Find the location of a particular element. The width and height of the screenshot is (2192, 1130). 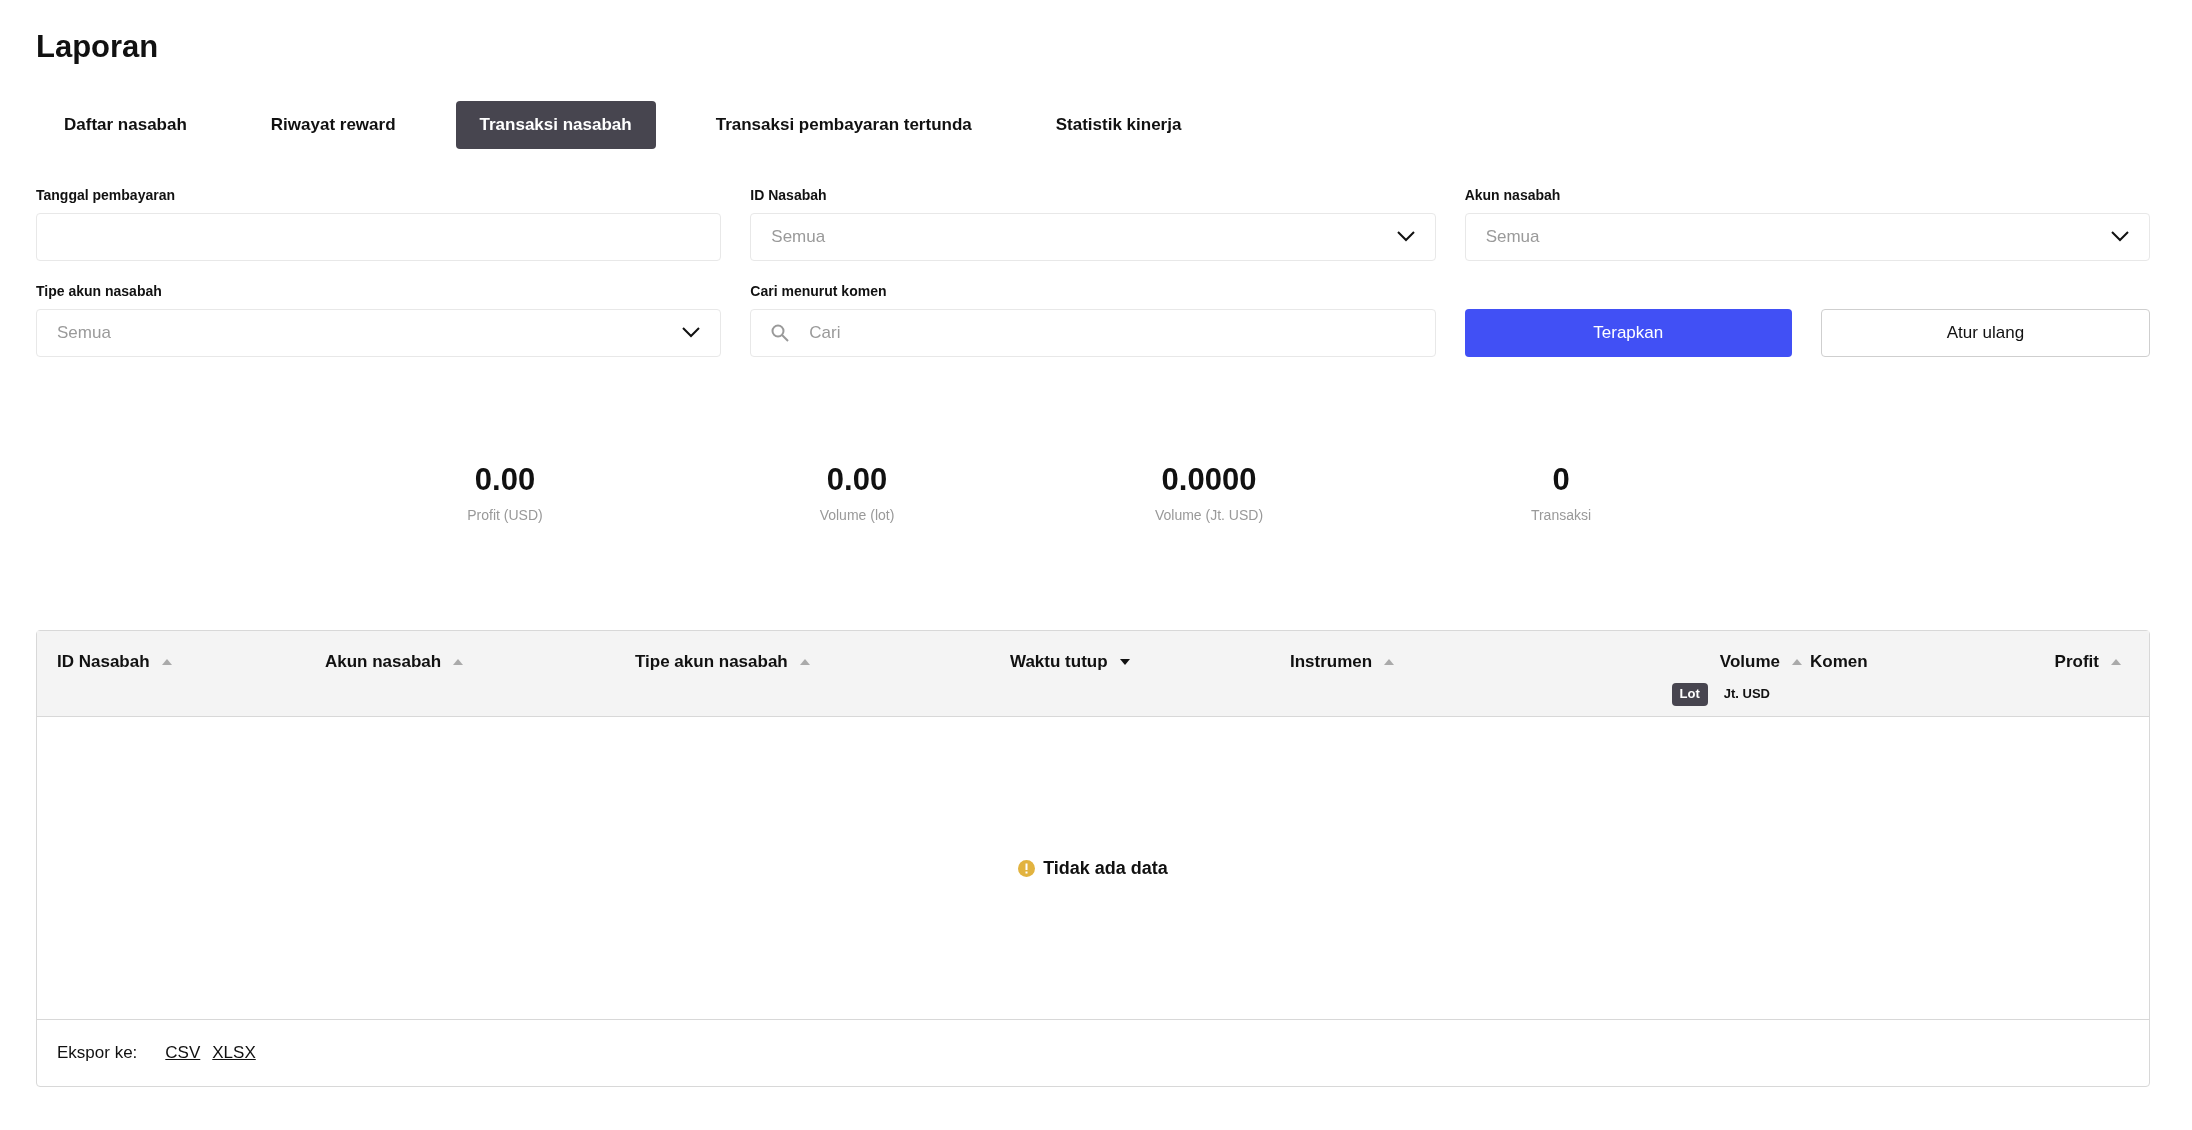

reset-button: Atur ulang is located at coordinates (1985, 332).